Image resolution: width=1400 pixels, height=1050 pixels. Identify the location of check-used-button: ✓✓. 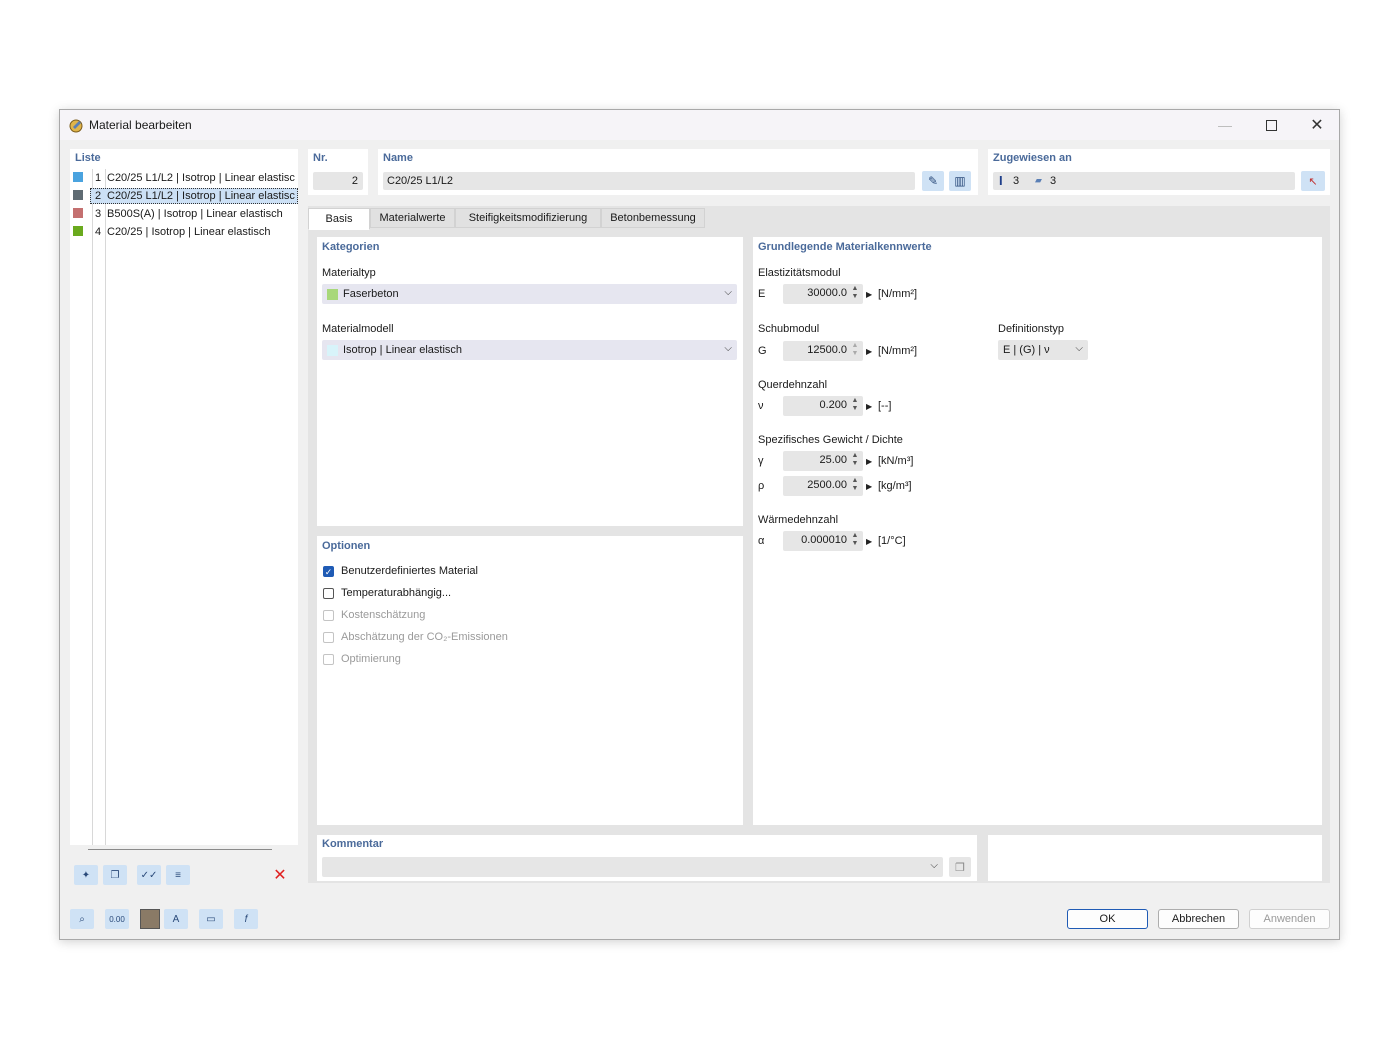
(149, 875).